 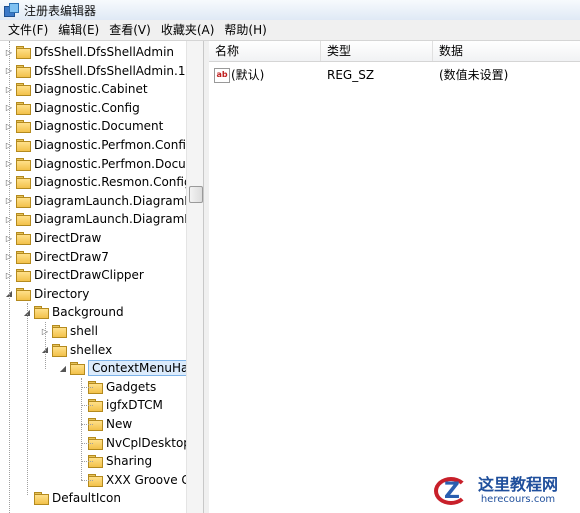 What do you see at coordinates (113, 182) in the screenshot?
I see `tree-item-label: Diagnostic.Resmon.Config` at bounding box center [113, 182].